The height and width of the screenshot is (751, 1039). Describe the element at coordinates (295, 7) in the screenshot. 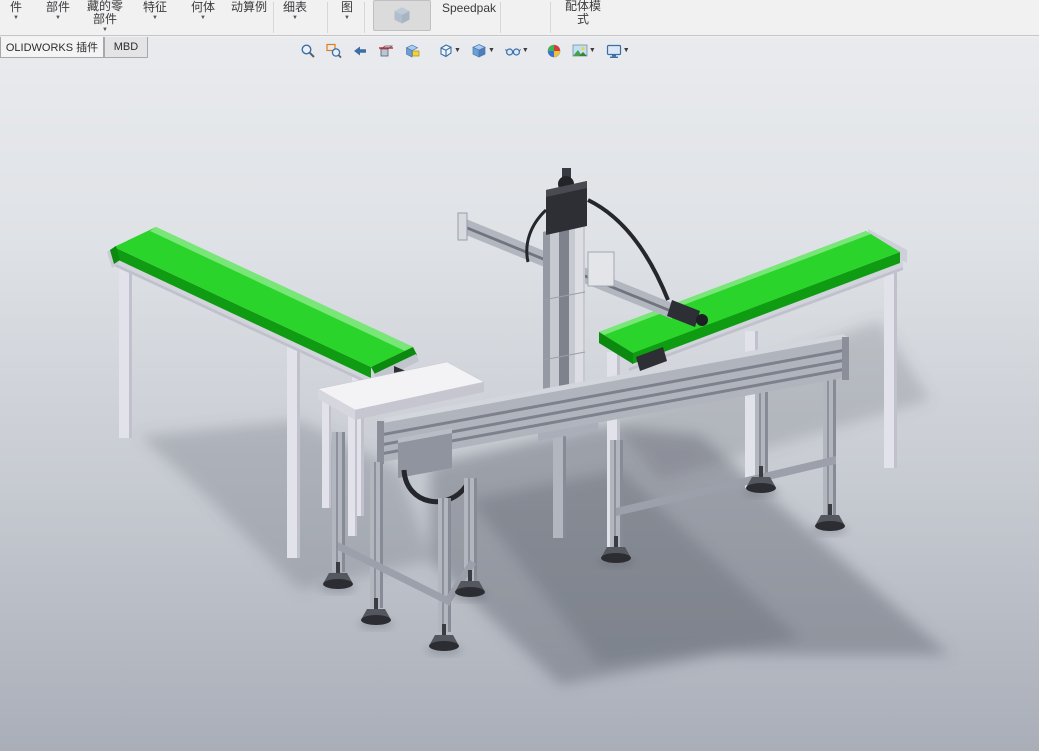

I see `command-bom: 细表` at that location.